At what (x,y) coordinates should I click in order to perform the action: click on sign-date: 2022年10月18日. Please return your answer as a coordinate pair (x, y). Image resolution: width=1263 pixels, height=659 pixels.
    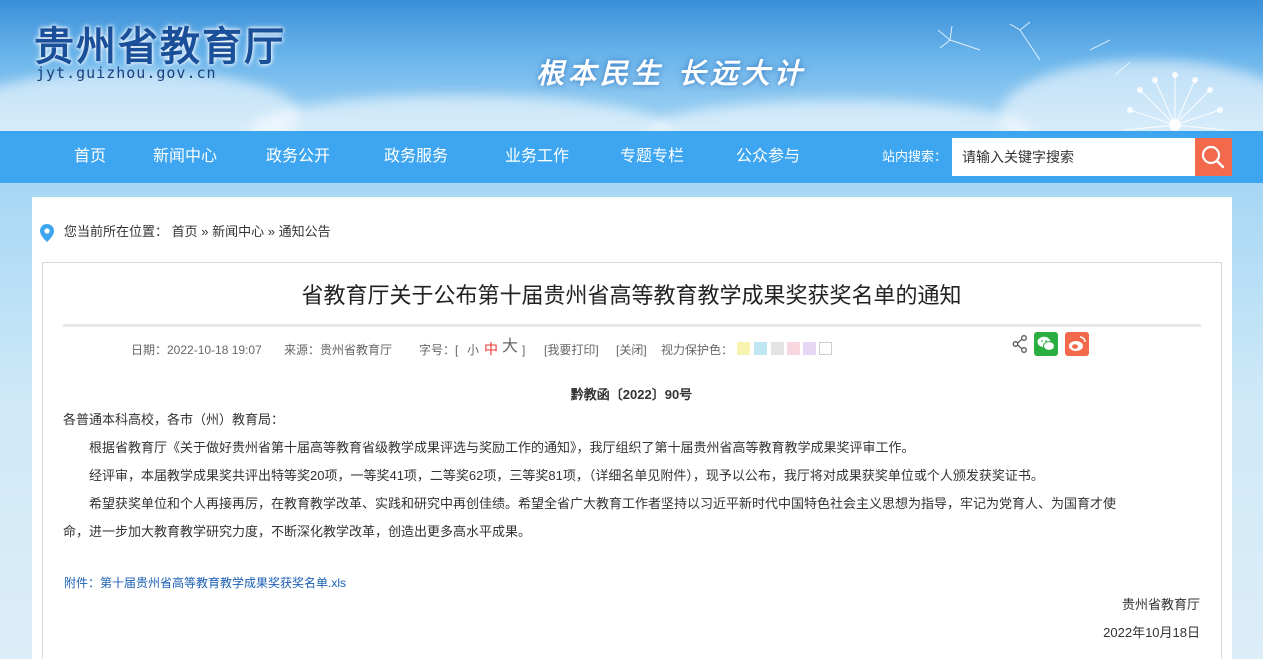
    Looking at the image, I should click on (1151, 632).